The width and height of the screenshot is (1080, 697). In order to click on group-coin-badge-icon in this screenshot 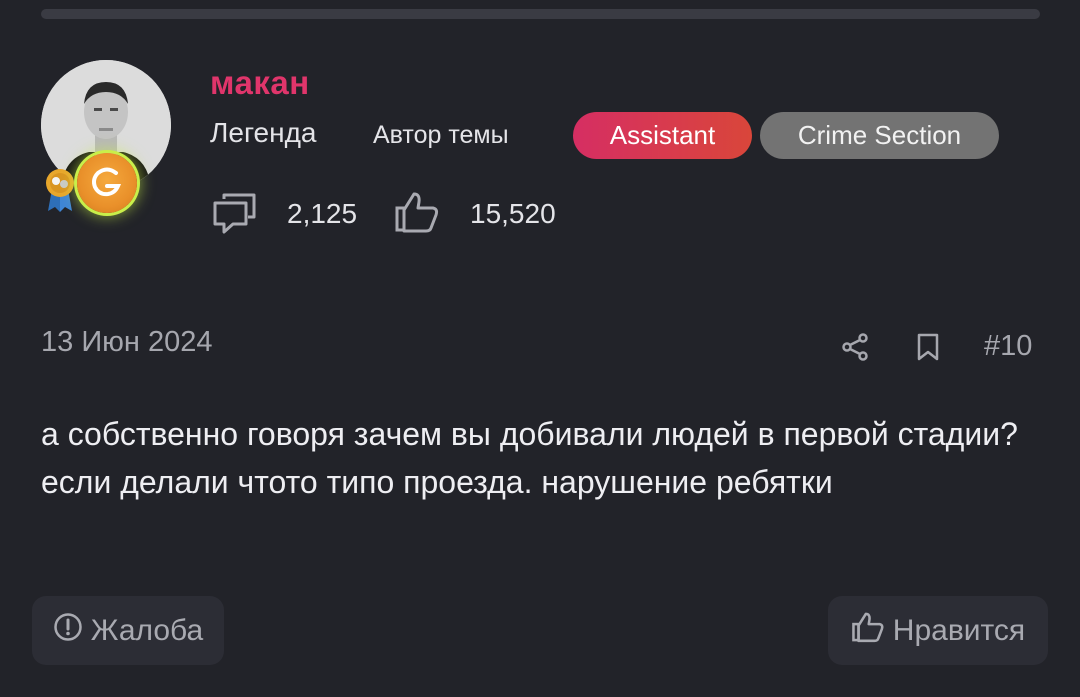, I will do `click(107, 183)`.